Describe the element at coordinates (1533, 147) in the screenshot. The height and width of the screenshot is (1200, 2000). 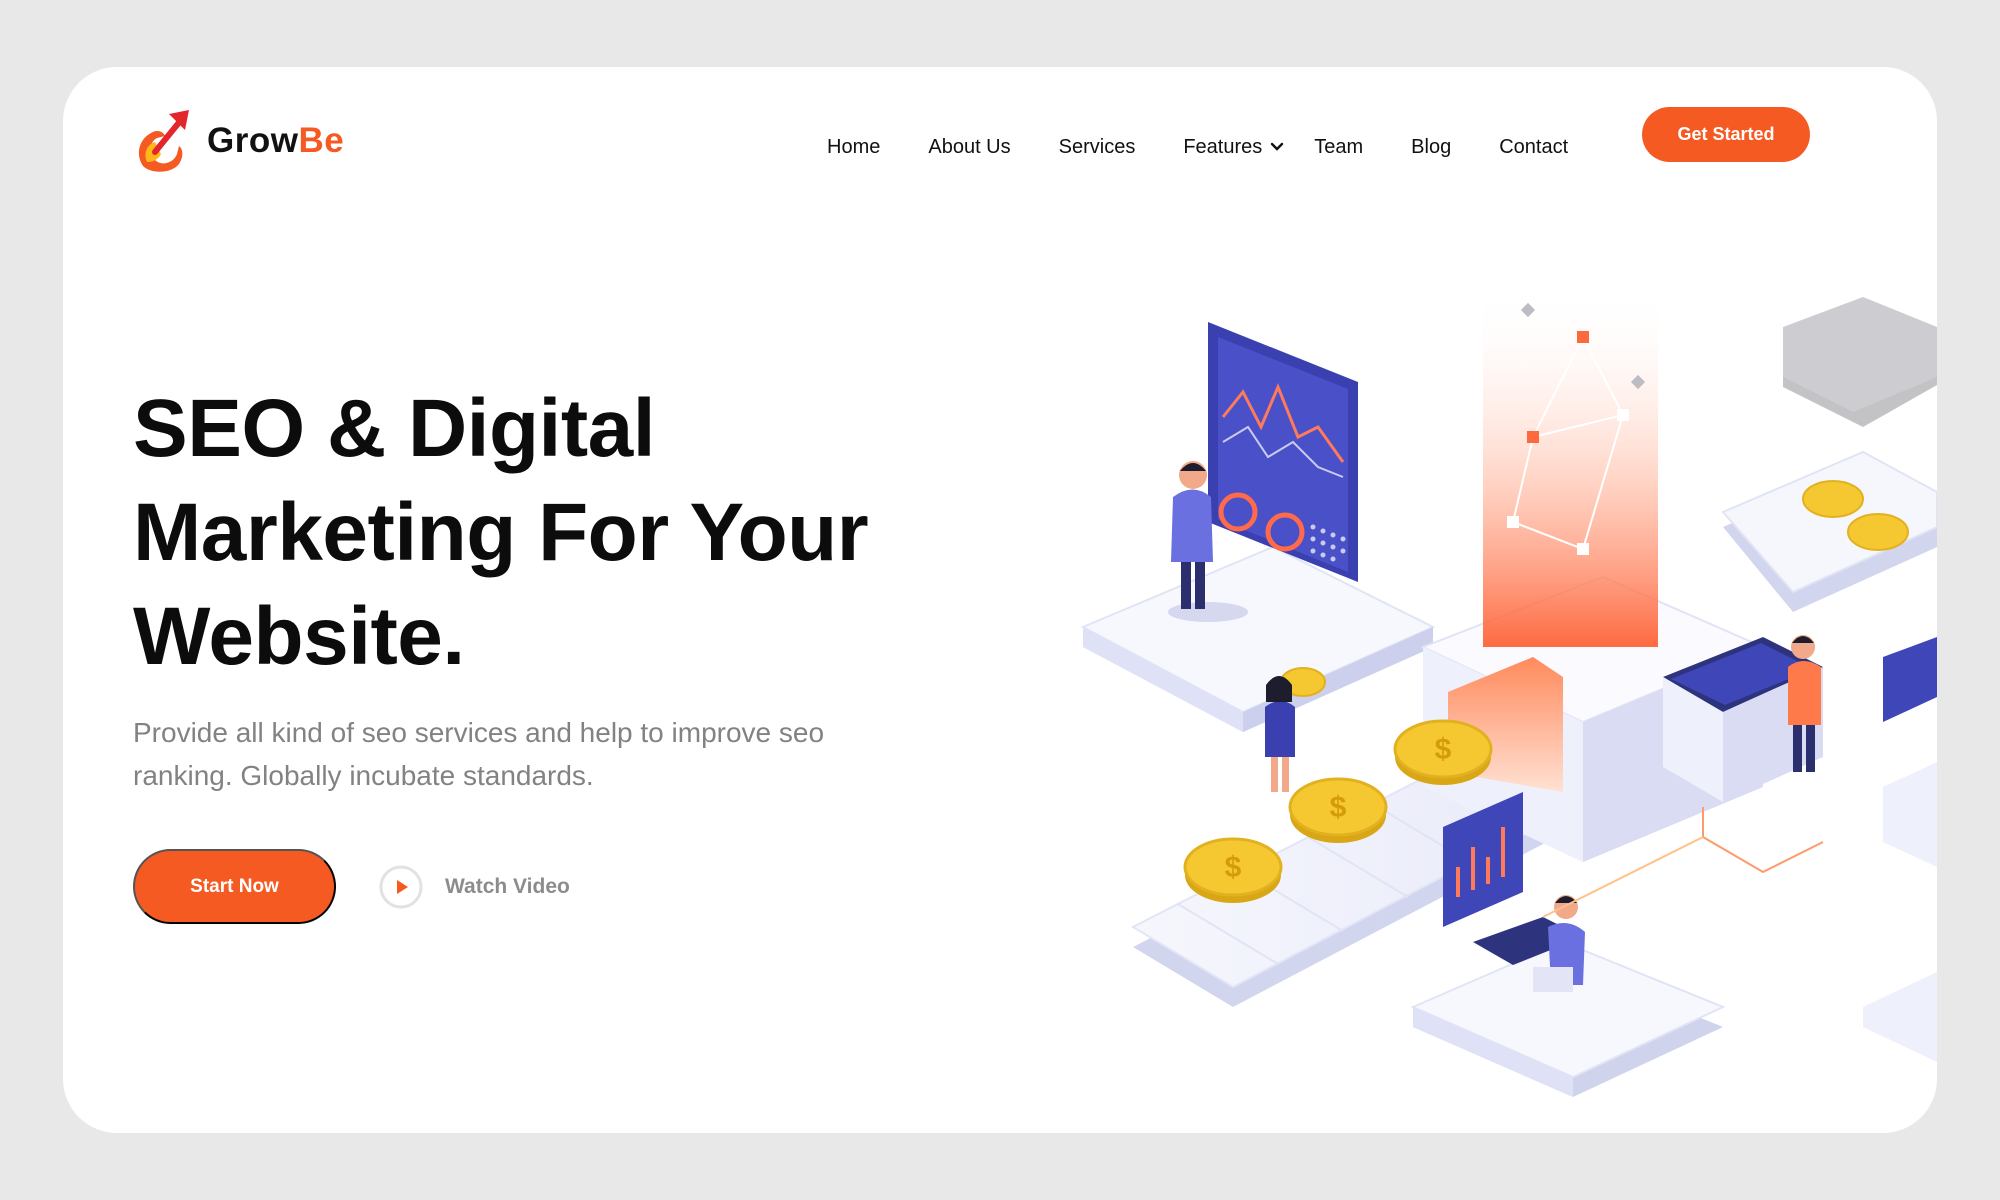
I see `nav-item-contact: Contact` at that location.